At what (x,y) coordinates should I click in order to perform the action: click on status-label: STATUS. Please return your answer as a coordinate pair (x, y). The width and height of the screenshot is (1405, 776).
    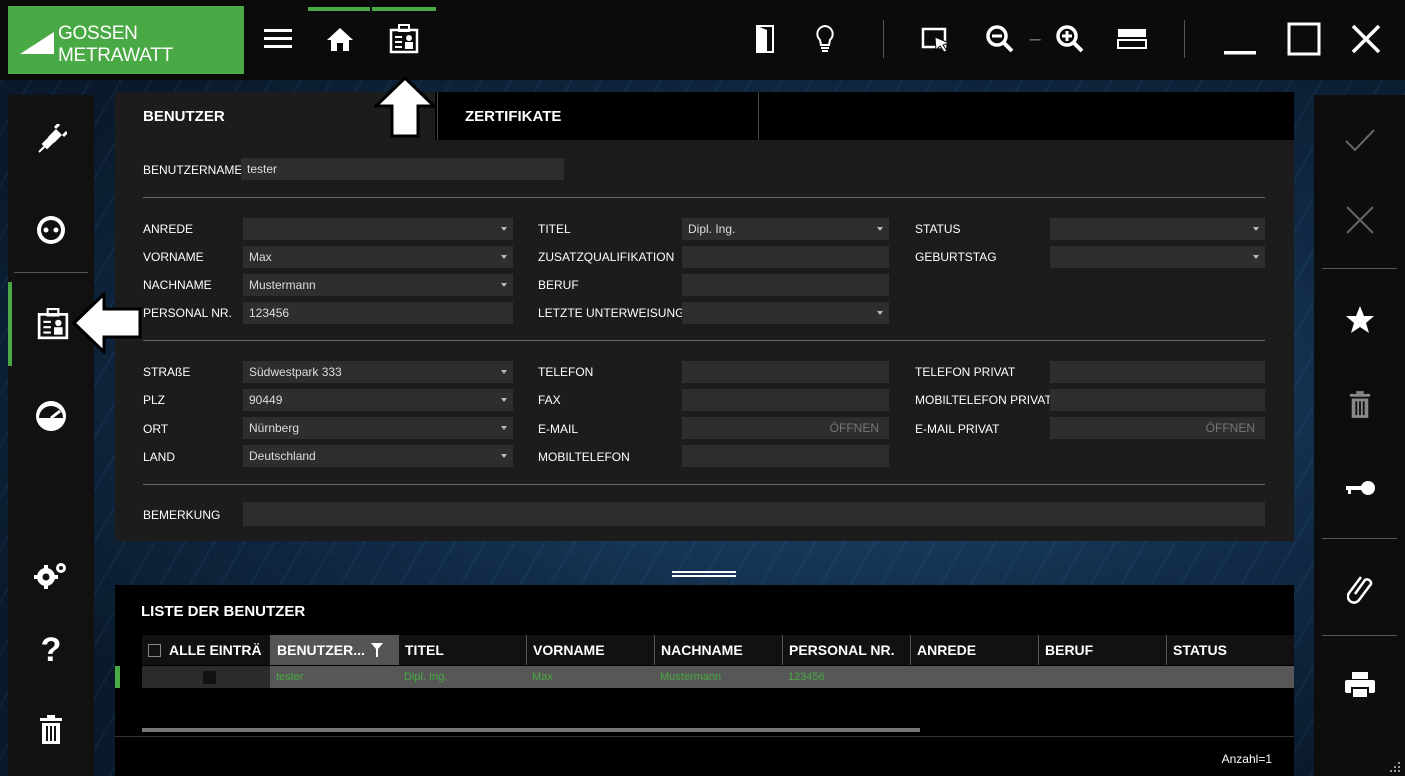
    Looking at the image, I should click on (938, 229).